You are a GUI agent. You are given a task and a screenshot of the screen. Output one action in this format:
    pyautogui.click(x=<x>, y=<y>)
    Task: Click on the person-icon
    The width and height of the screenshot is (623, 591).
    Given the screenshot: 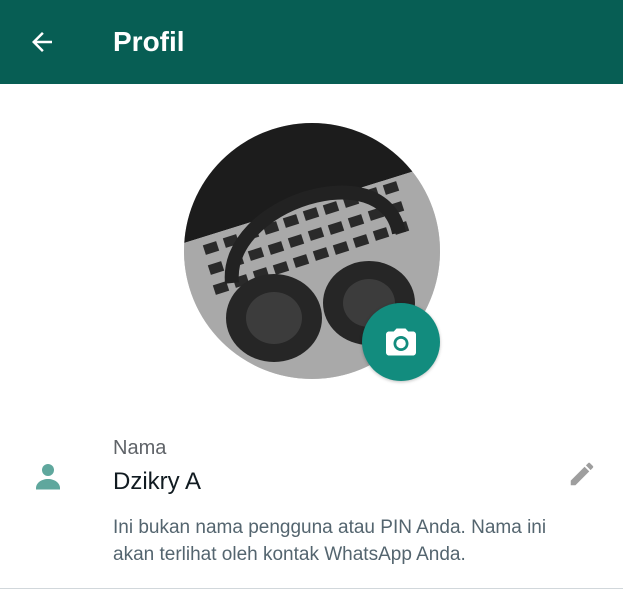 What is the action you would take?
    pyautogui.click(x=48, y=476)
    